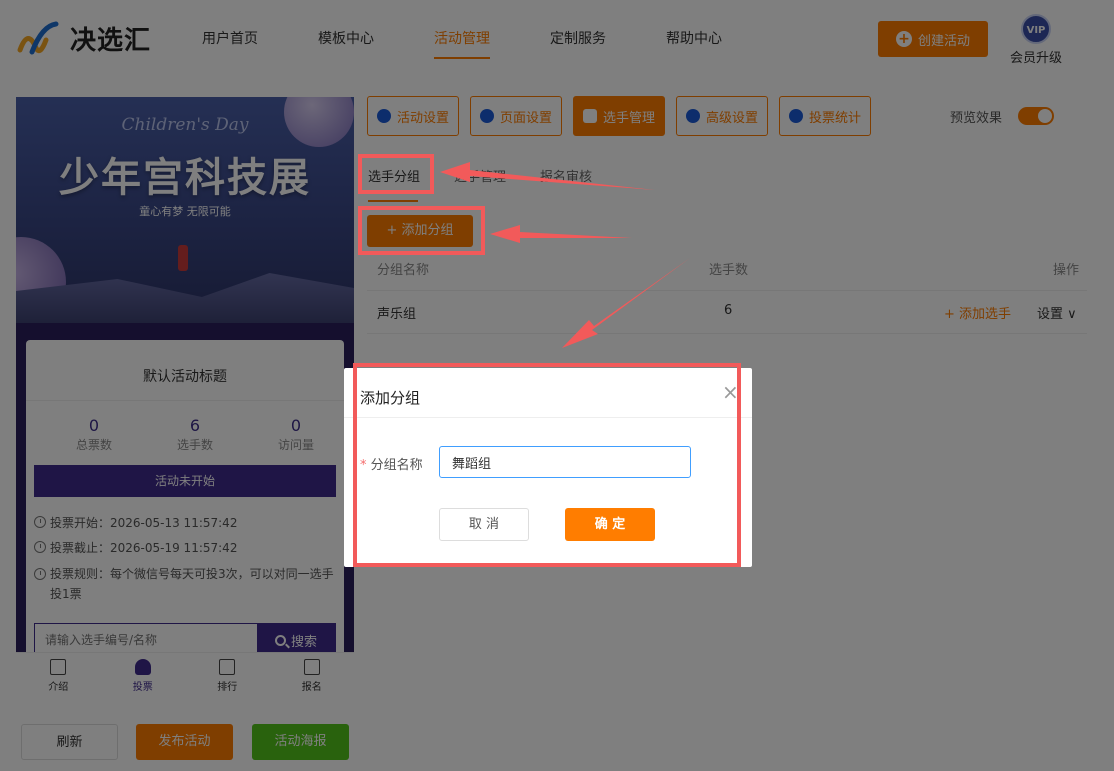 Image resolution: width=1114 pixels, height=771 pixels. I want to click on annotation-arrows, so click(565, 255).